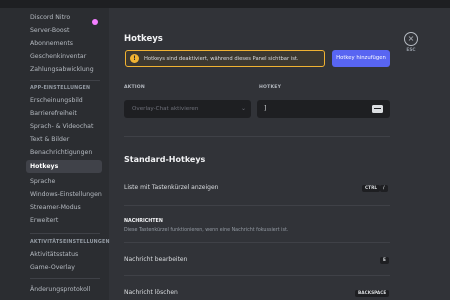  Describe the element at coordinates (64, 220) in the screenshot. I see `sidebar-item-advanced: Erweitert` at that location.